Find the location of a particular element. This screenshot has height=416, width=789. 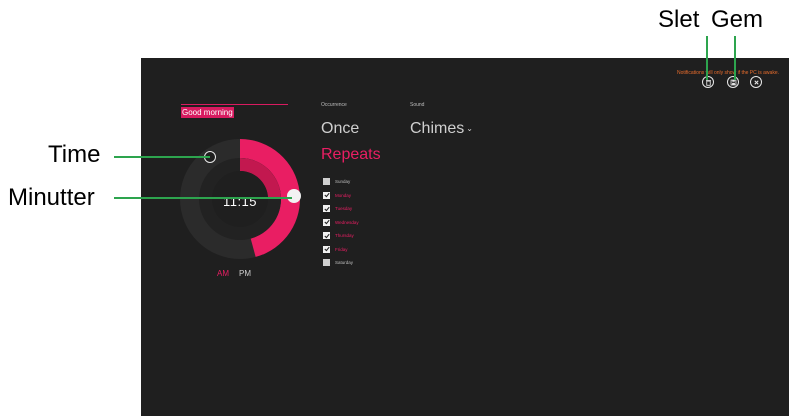

weekday-label: Monday is located at coordinates (343, 195).